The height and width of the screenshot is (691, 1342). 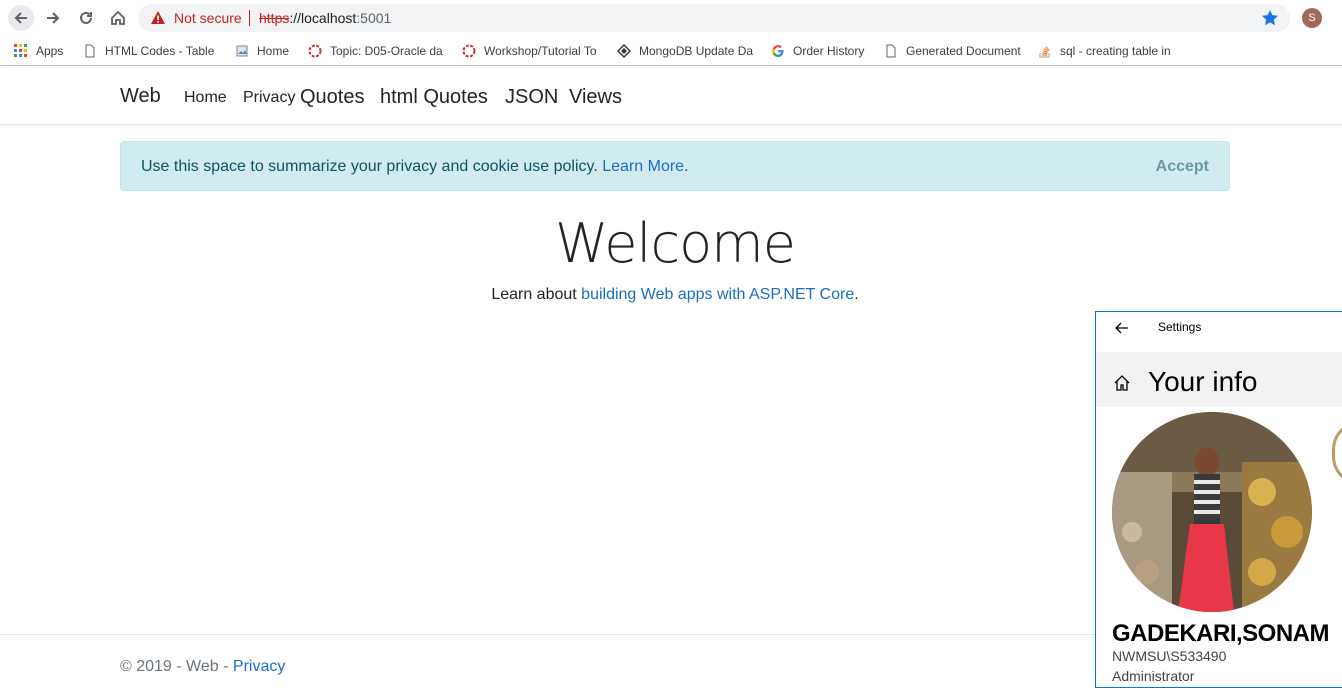 I want to click on bookmark-label: MongoDB Update Da, so click(x=696, y=51).